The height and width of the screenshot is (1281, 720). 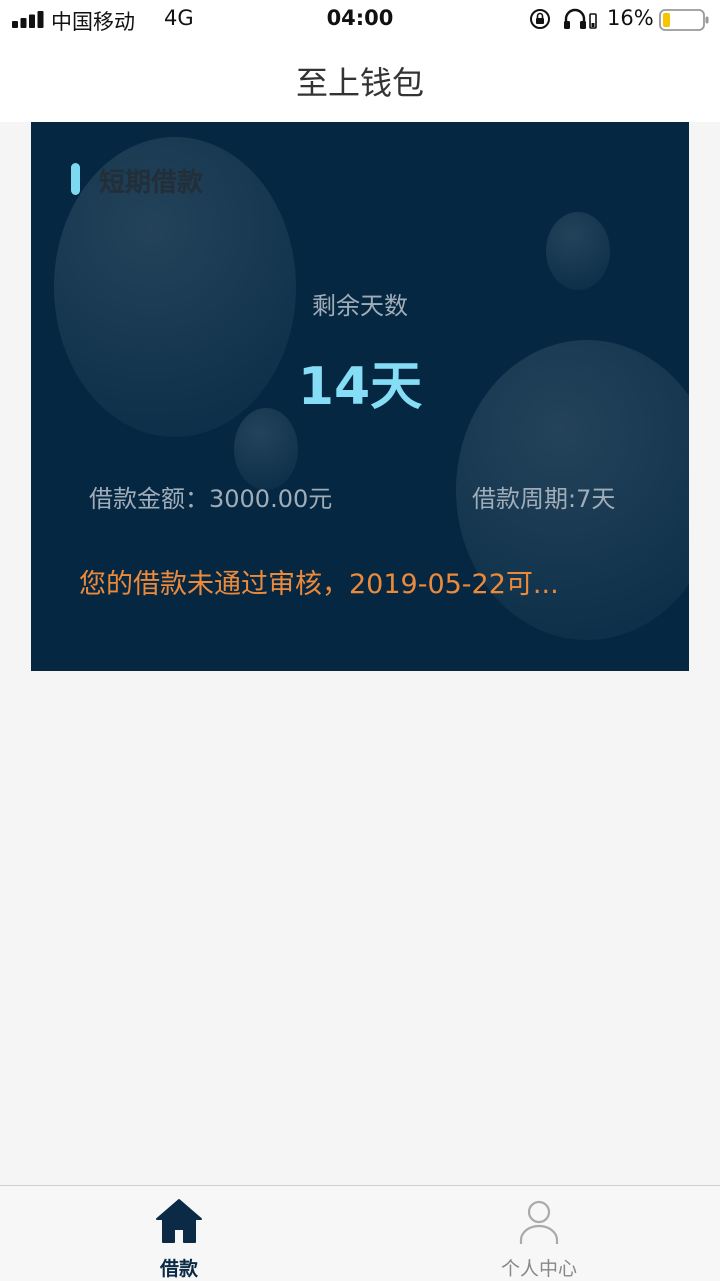 I want to click on tab-loan: 借款, so click(x=179, y=1233).